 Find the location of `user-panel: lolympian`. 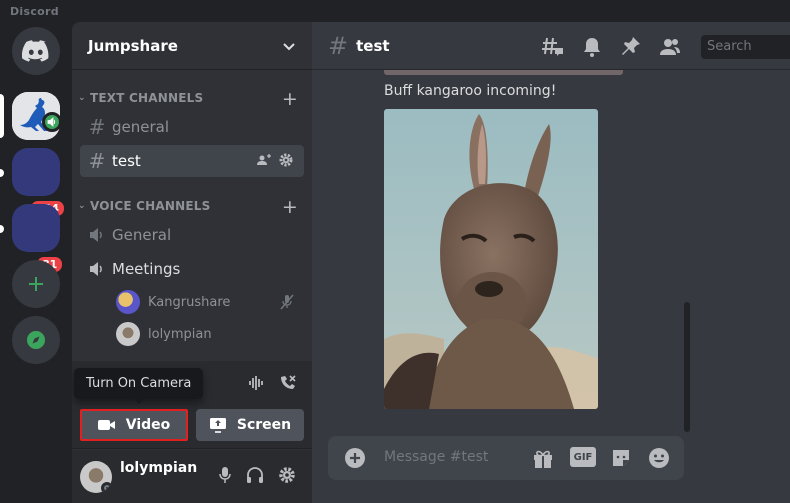

user-panel: lolympian is located at coordinates (192, 476).